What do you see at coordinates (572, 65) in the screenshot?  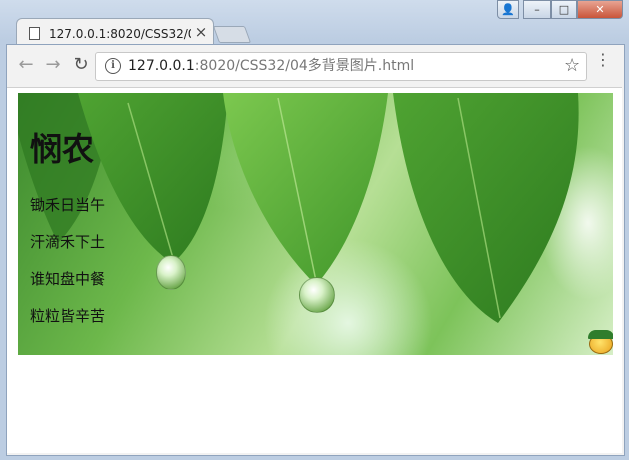 I see `bookmark-star-icon: ☆` at bounding box center [572, 65].